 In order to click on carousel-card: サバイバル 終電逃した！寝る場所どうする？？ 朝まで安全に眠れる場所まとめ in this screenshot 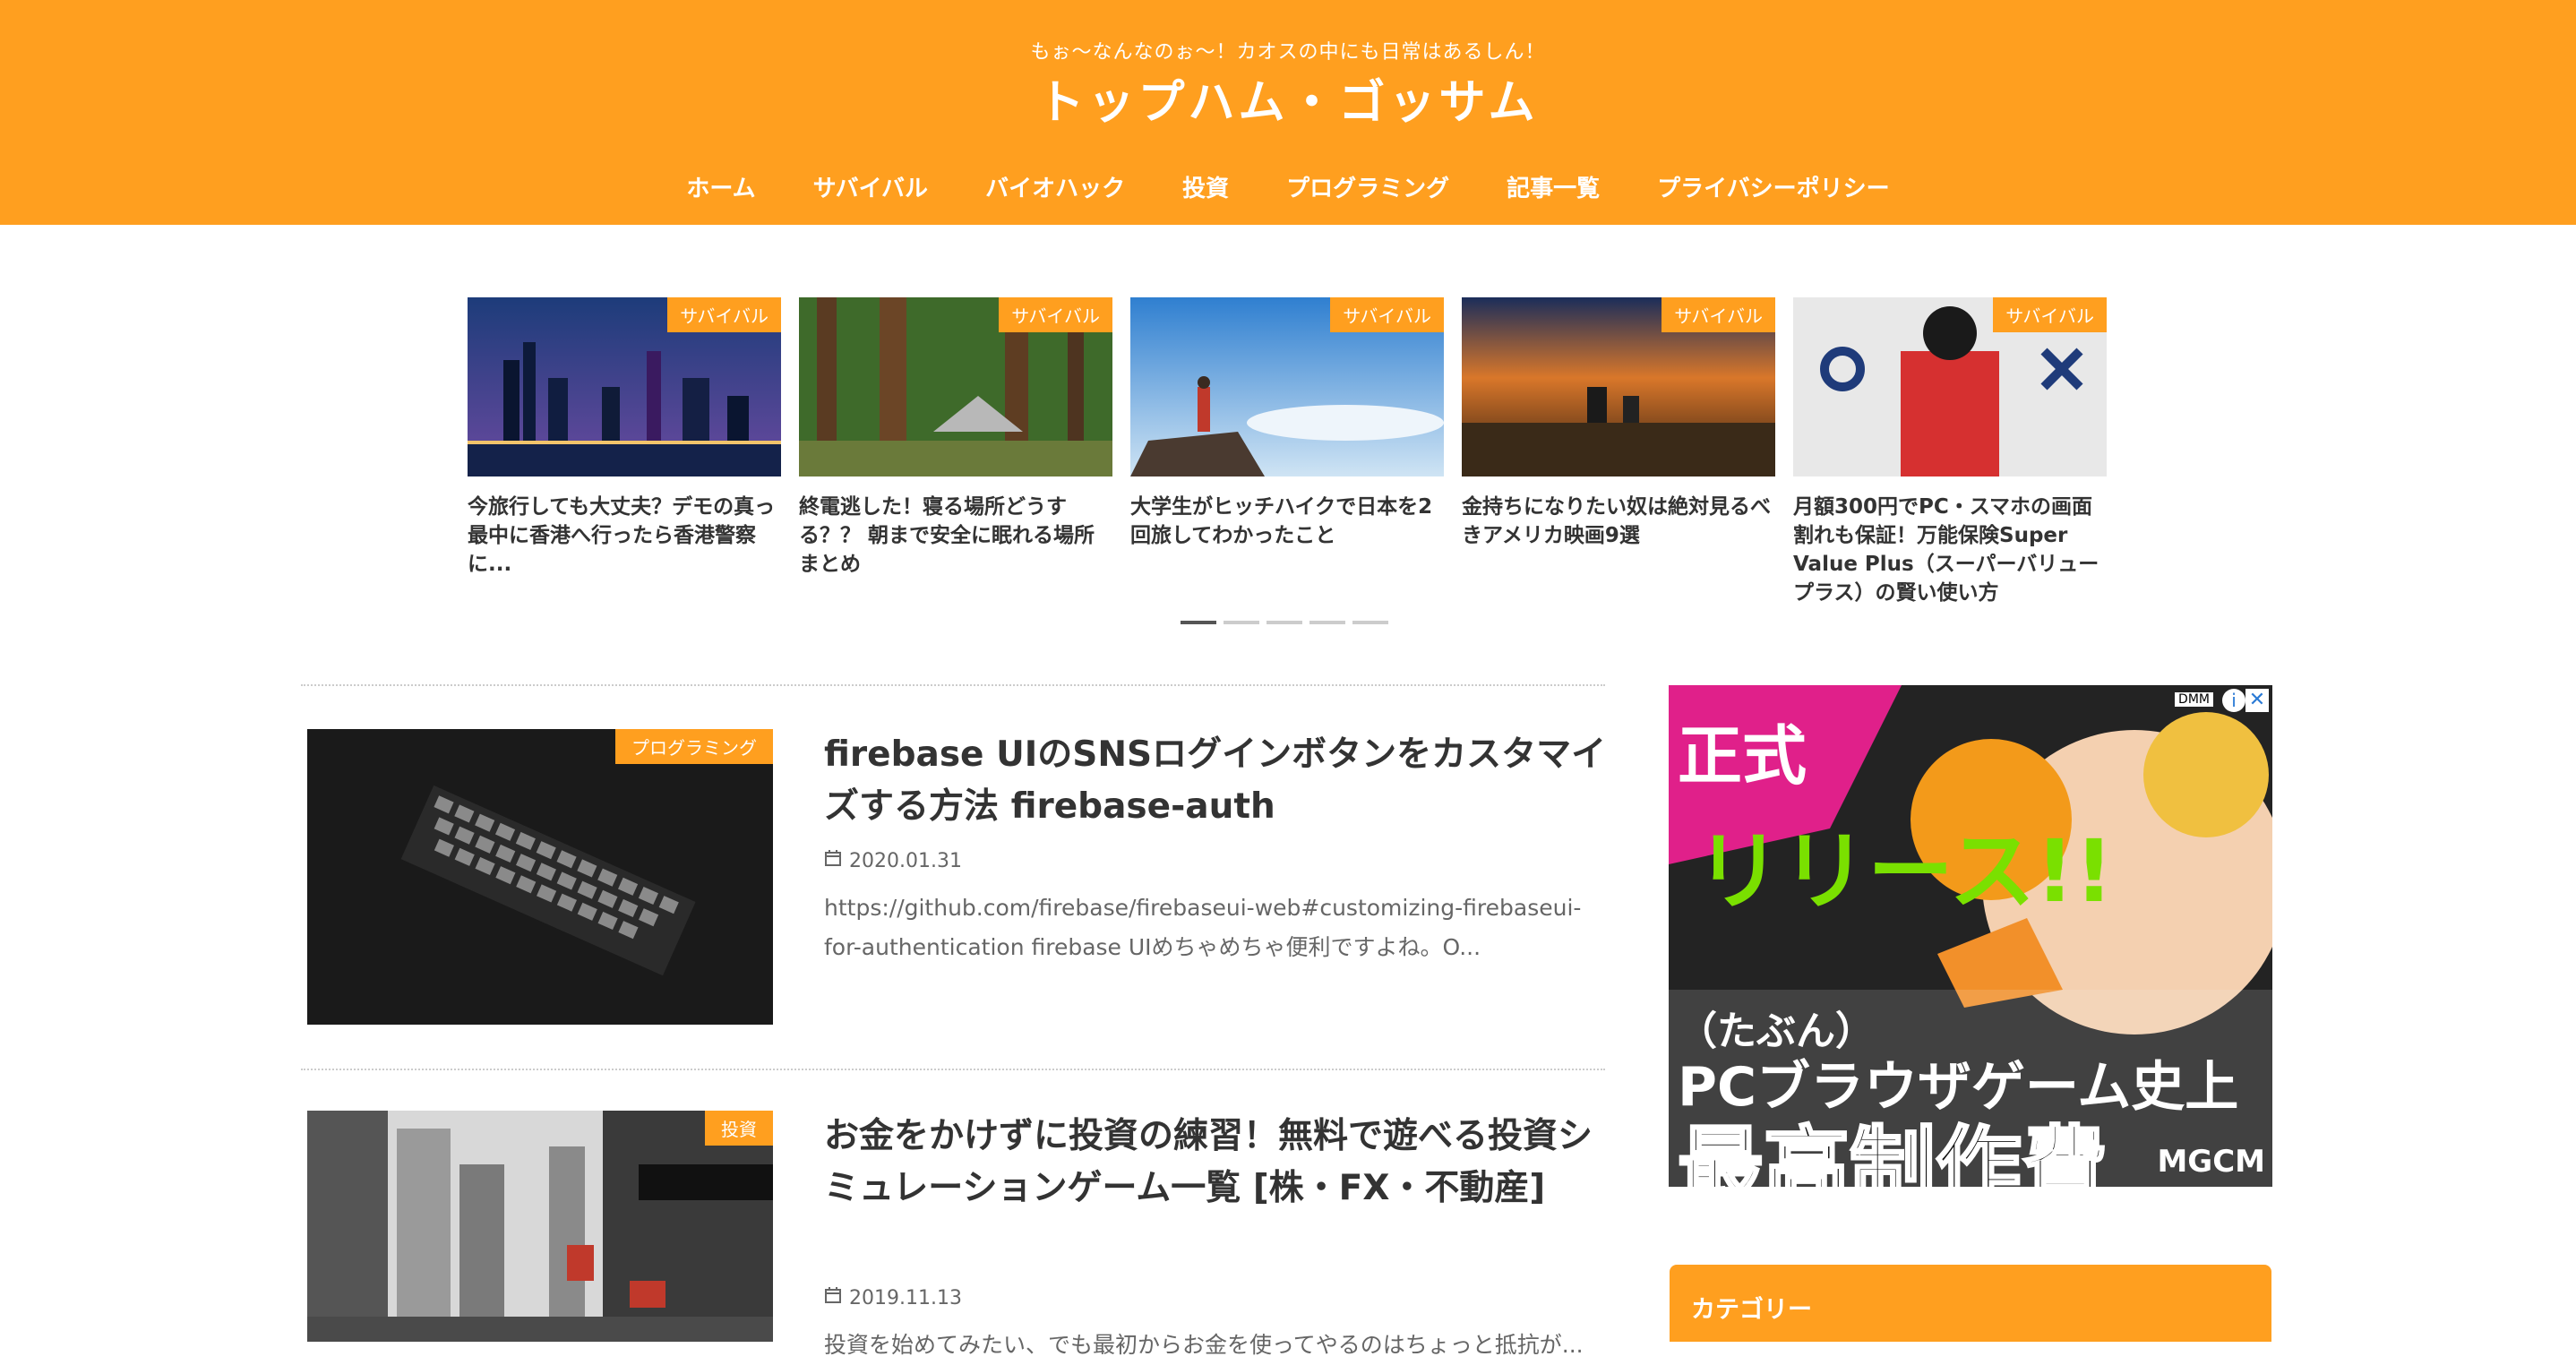, I will do `click(955, 438)`.